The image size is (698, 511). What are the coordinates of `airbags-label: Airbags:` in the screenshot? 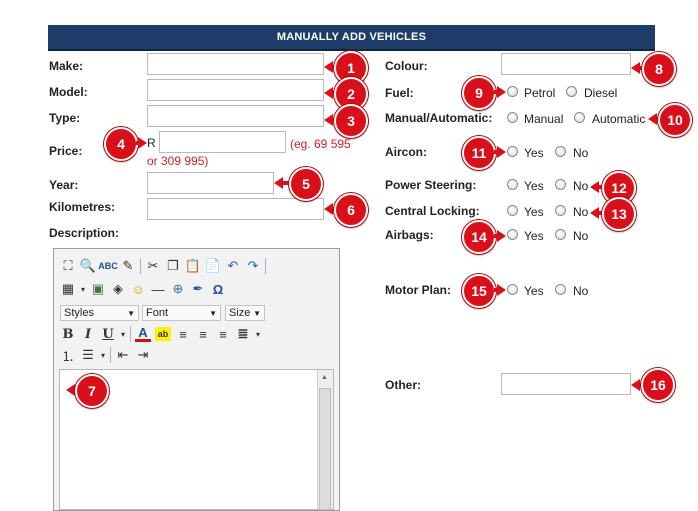 It's located at (409, 235).